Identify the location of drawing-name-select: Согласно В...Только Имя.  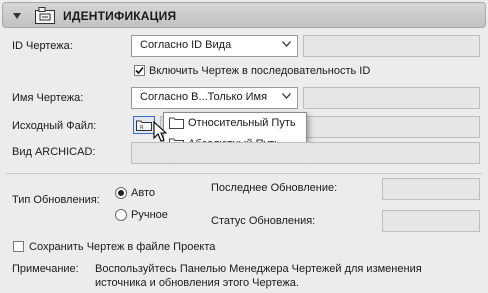
(214, 98).